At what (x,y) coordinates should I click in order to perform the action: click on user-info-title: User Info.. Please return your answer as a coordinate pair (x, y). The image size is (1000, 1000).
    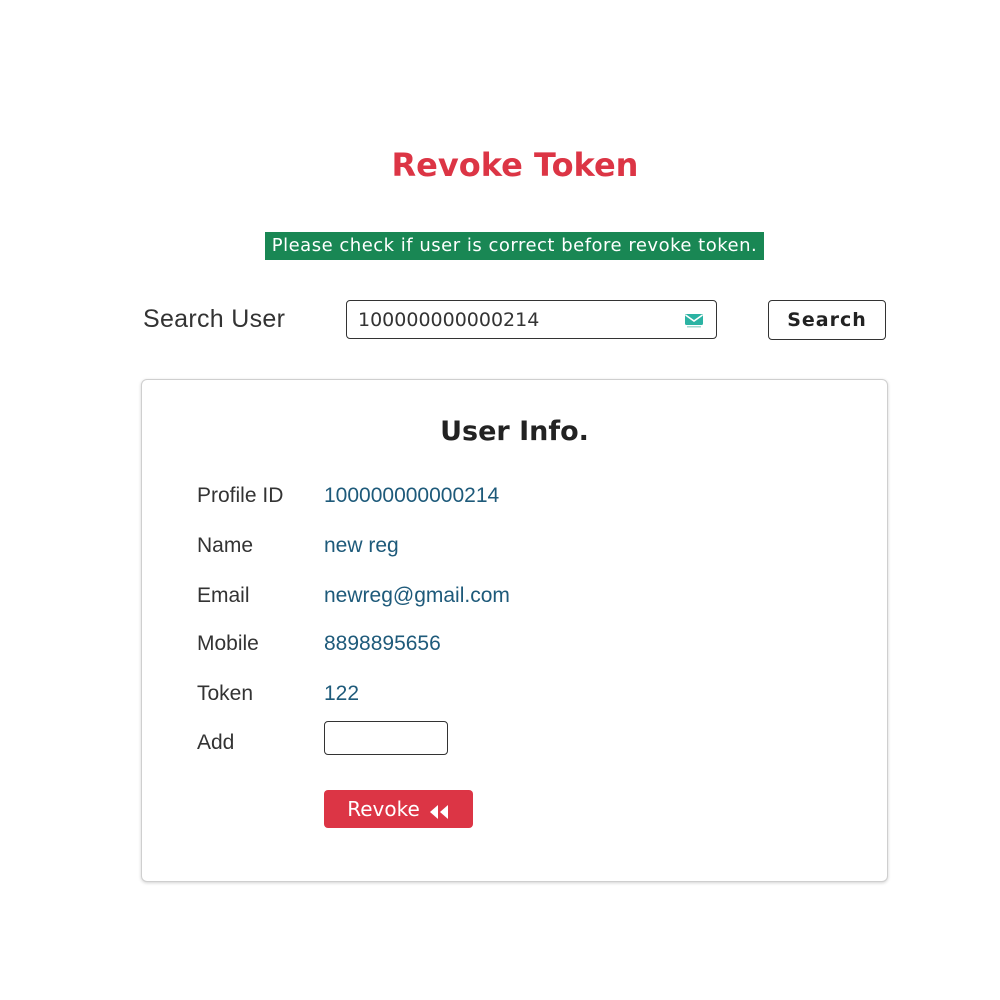
    Looking at the image, I should click on (514, 431).